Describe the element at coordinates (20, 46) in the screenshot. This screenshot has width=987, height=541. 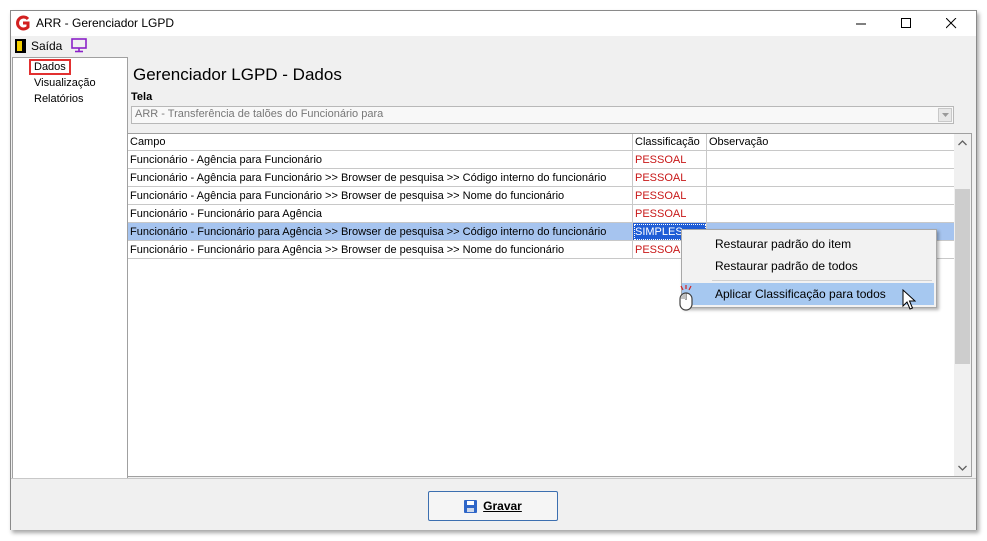
I see `exit-door-icon` at that location.